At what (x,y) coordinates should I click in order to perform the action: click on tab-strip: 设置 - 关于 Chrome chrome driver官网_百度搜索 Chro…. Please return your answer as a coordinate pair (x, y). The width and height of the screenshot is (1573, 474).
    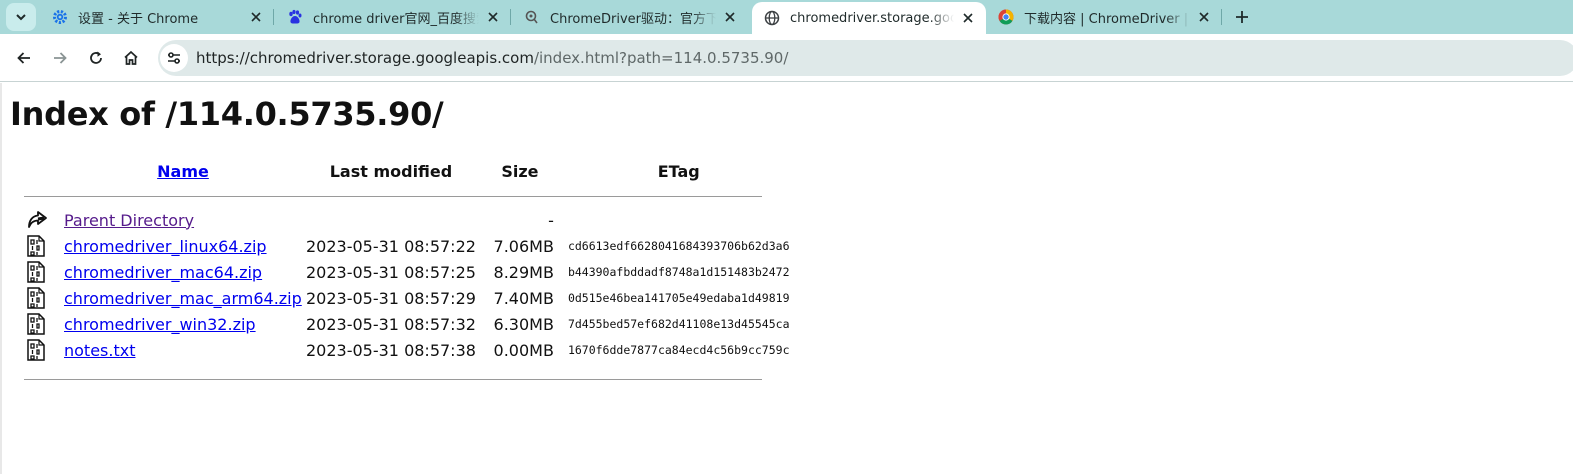
    Looking at the image, I should click on (786, 17).